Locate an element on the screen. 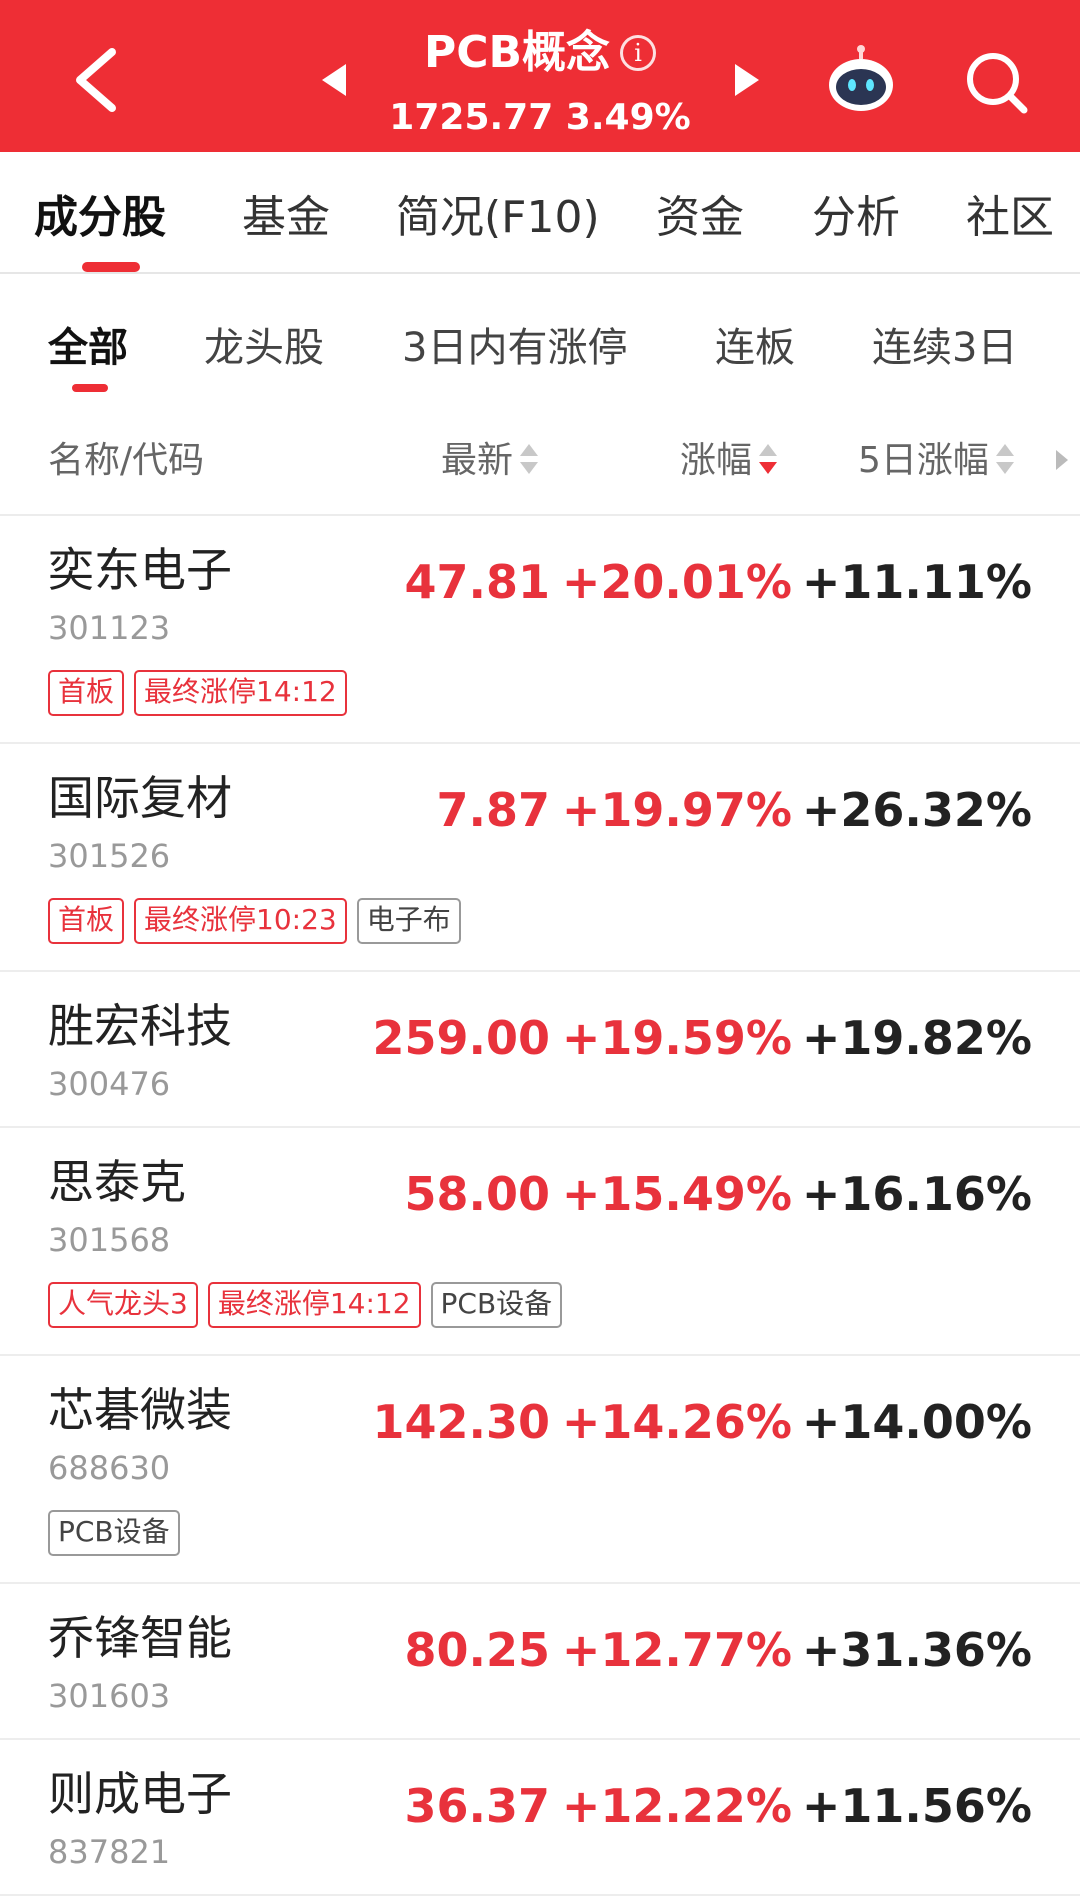 Image resolution: width=1080 pixels, height=1896 pixels. filter-all: 全部 is located at coordinates (88, 348).